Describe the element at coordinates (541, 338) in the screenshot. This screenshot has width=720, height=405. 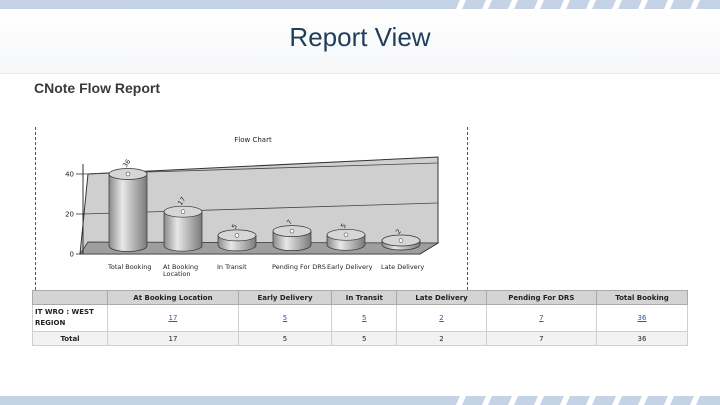
I see `total-cell: 7` at that location.